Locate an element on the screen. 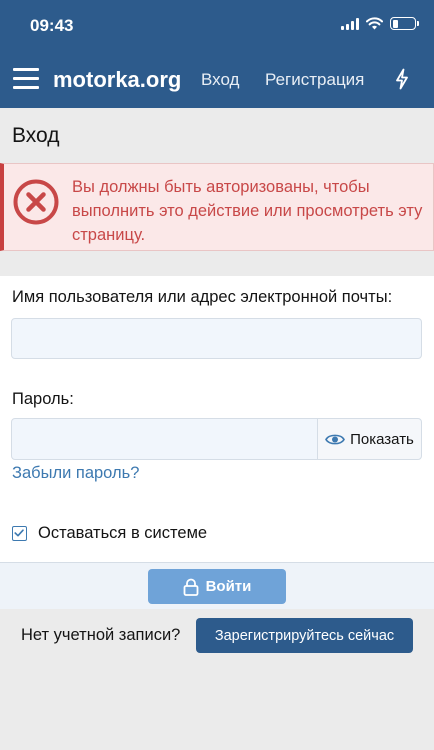 The image size is (434, 750). battery-icon is located at coordinates (404, 23).